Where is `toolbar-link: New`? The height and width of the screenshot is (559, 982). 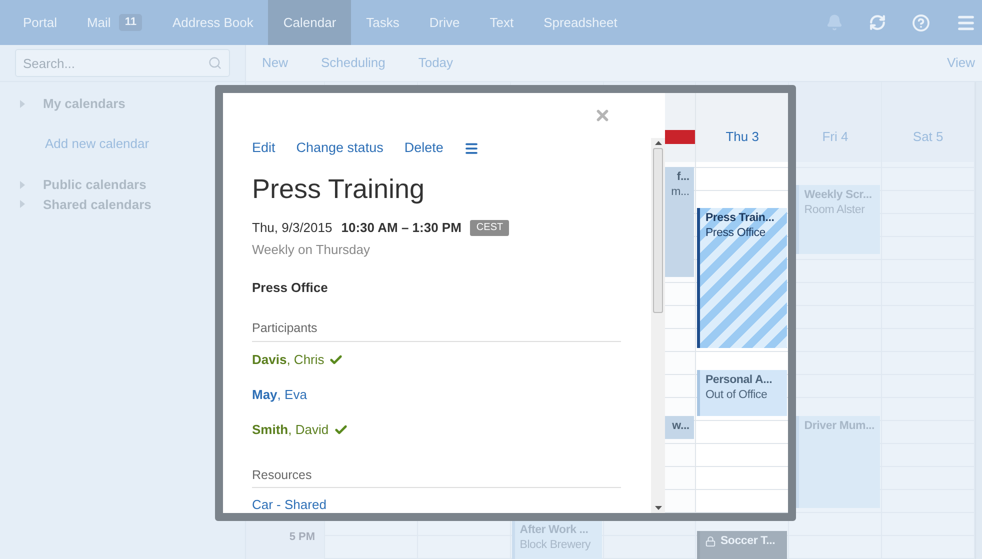 toolbar-link: New is located at coordinates (275, 63).